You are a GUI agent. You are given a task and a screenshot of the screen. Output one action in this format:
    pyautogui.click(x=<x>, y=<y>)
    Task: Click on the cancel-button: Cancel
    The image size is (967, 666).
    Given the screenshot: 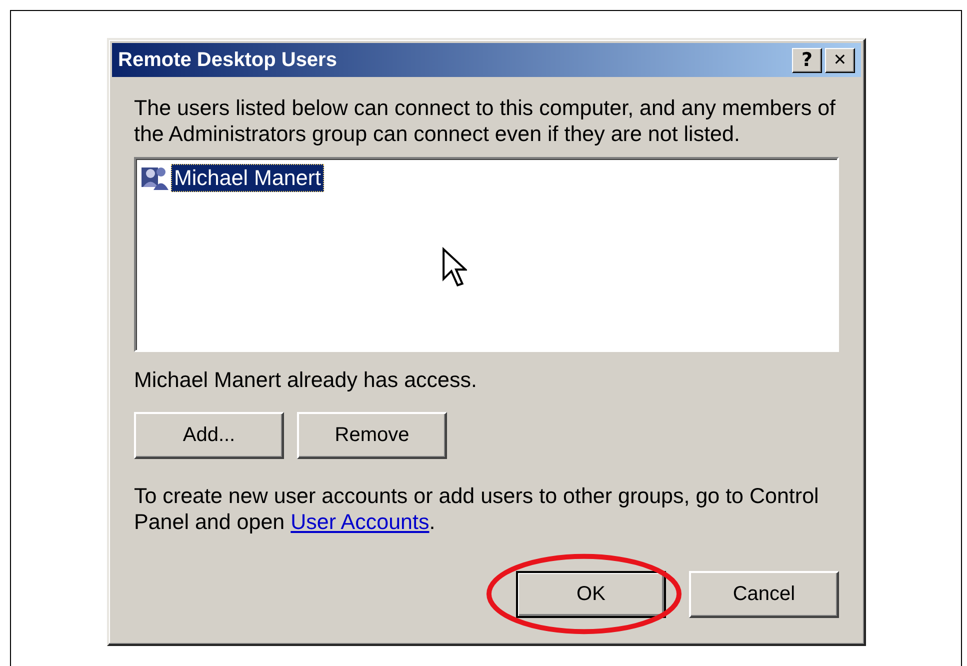 What is the action you would take?
    pyautogui.click(x=764, y=594)
    